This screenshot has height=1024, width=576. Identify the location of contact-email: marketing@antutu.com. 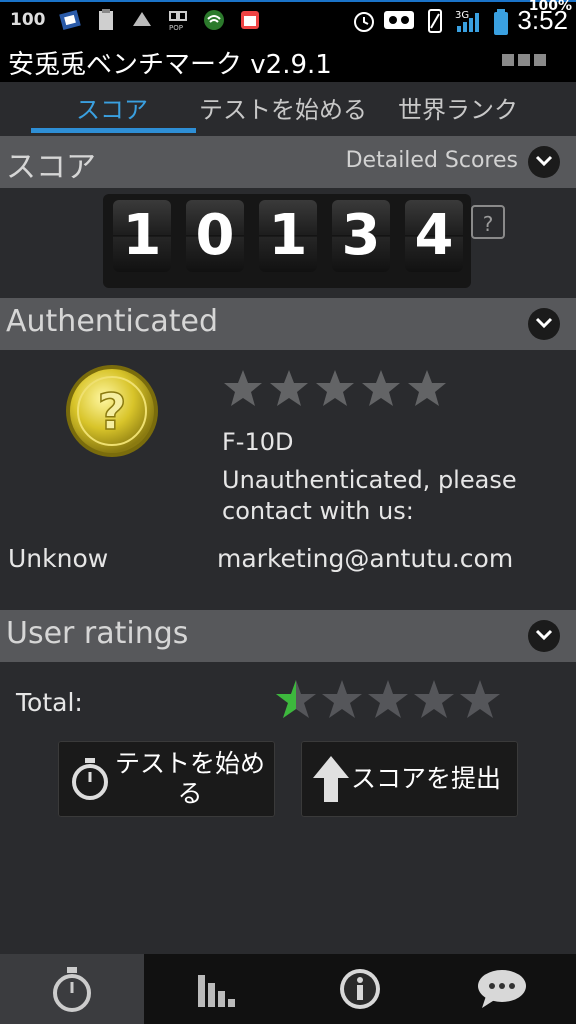
(365, 558).